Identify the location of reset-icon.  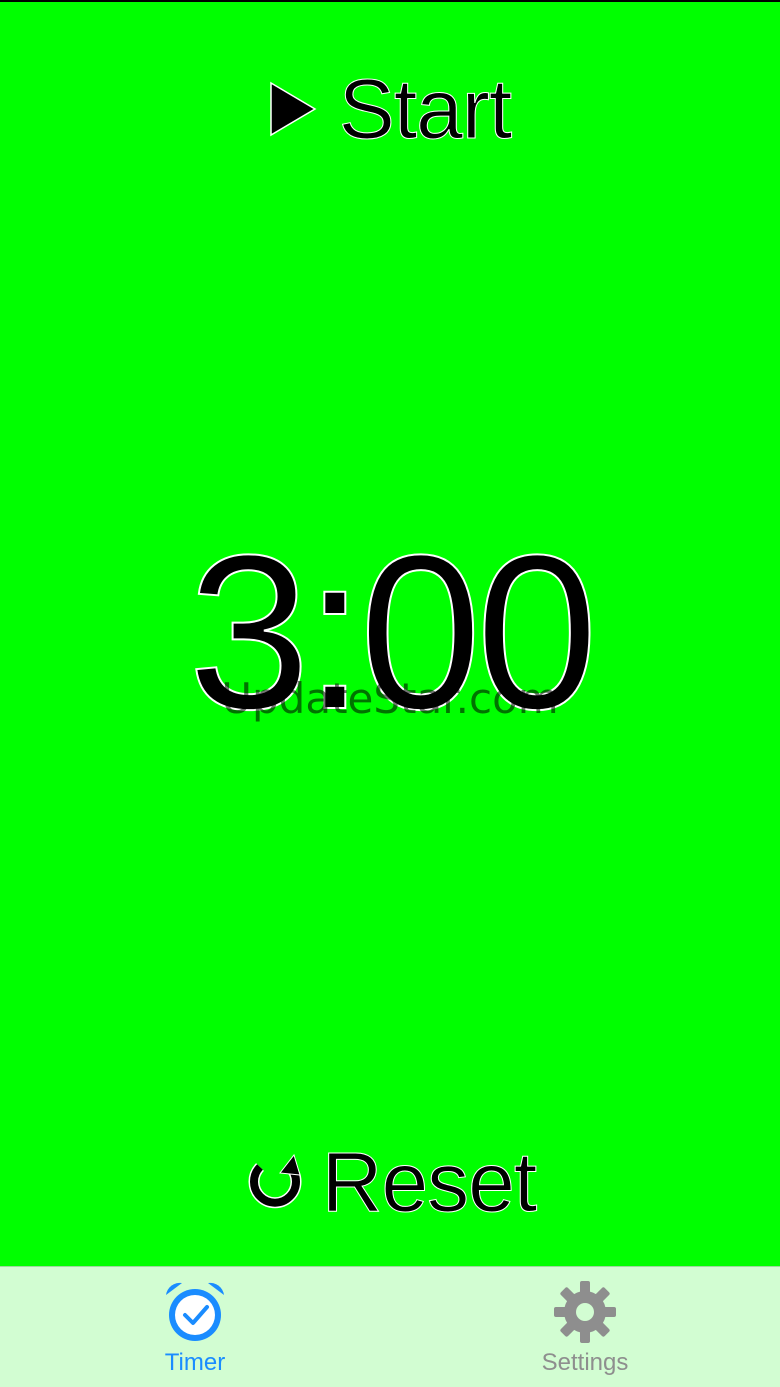
(275, 1182).